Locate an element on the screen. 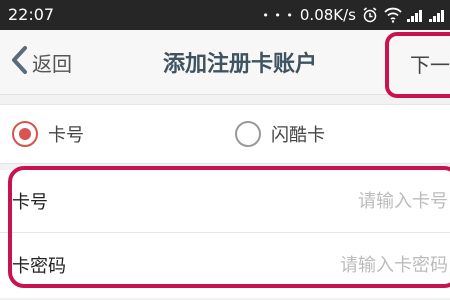 The image size is (450, 300). status-bar: 22:07 • • • 0.08K/s is located at coordinates (225, 15).